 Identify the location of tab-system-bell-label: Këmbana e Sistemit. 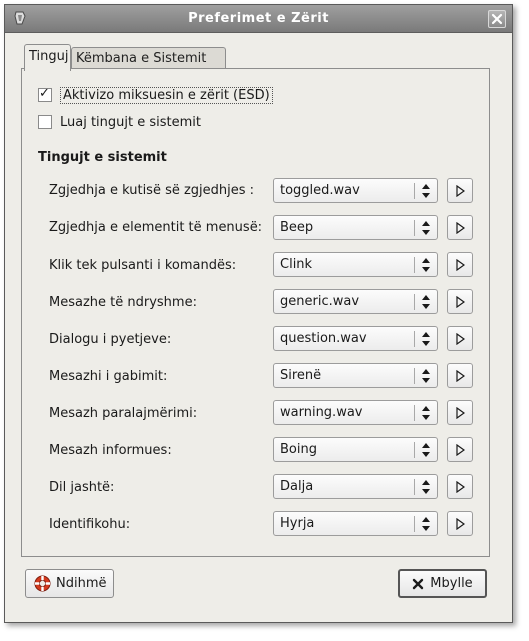
(141, 58).